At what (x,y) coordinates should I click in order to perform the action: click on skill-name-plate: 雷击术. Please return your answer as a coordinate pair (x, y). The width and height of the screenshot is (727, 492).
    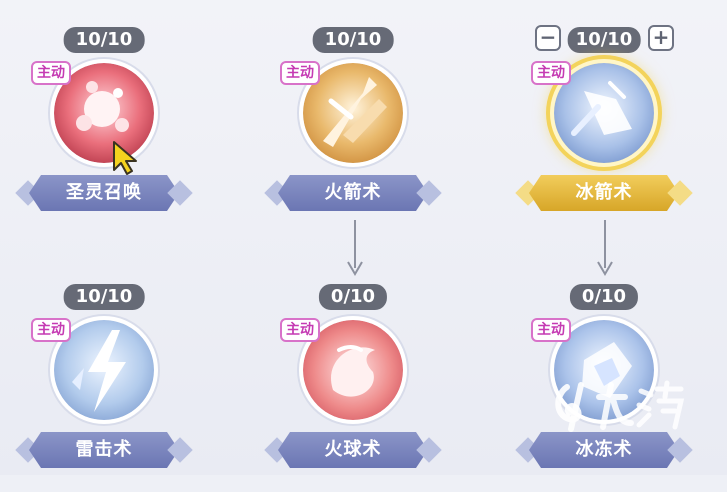
    Looking at the image, I should click on (104, 450).